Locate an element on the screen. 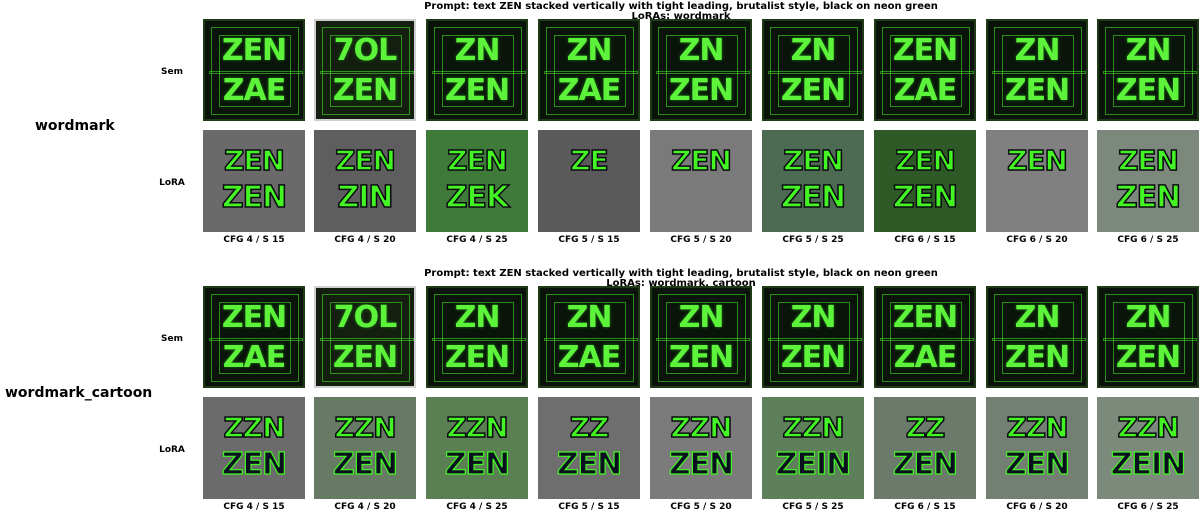 The height and width of the screenshot is (519, 1200). tile-wordmark-text: ZEK is located at coordinates (477, 197).